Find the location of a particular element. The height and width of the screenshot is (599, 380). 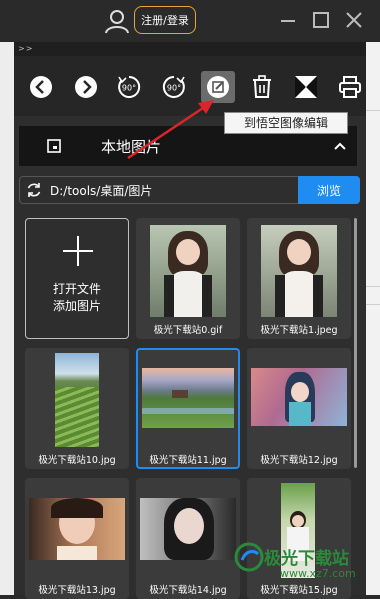

maximize-icon is located at coordinates (321, 20).